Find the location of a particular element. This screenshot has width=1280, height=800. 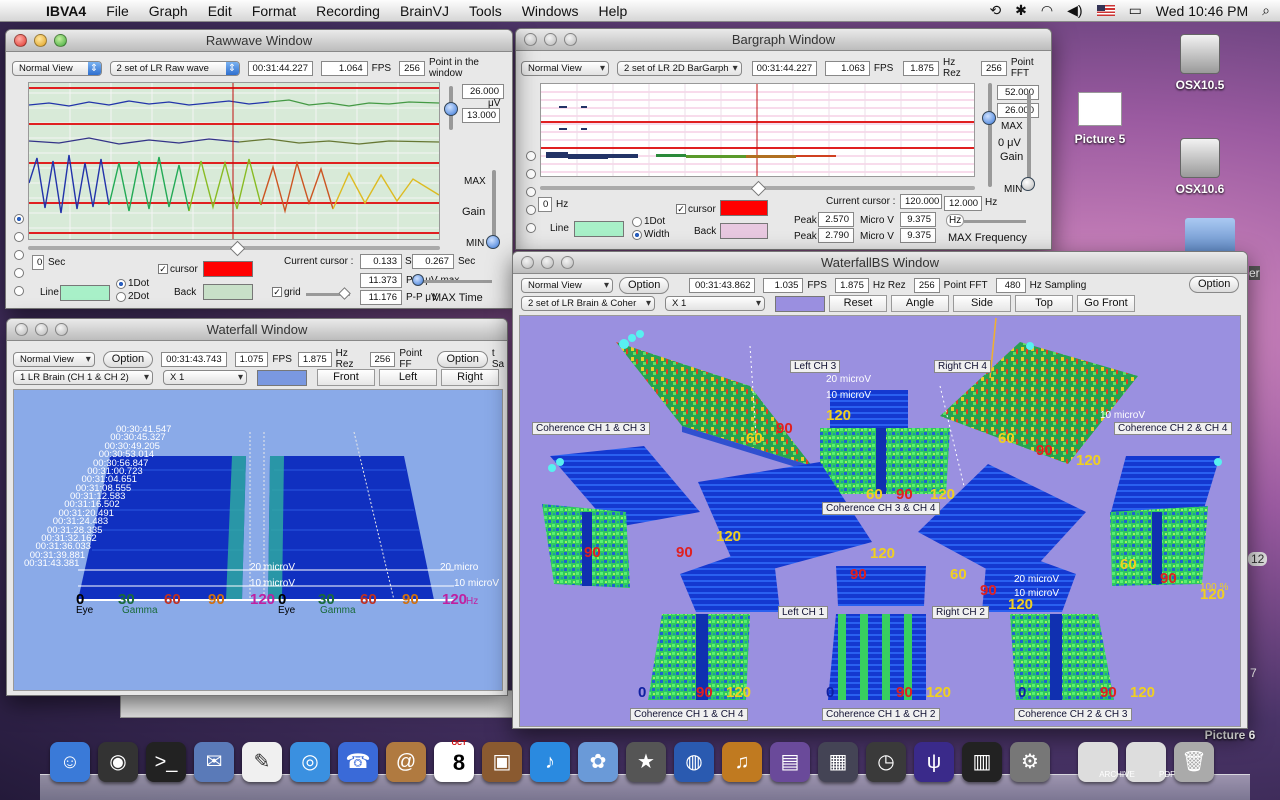

frequency-slider-knob is located at coordinates (758, 188).